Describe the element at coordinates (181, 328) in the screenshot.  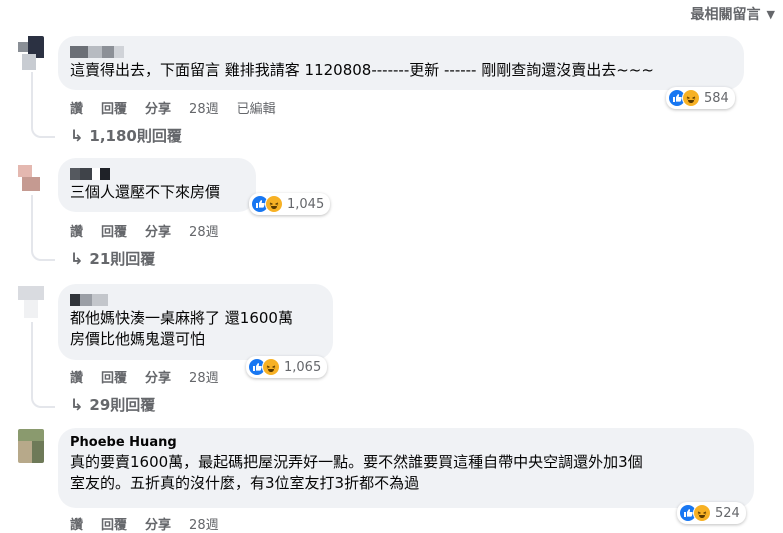
I see `comment-text: 都他媽快湊一桌麻將了 還1600萬 房價比他媽鬼還可怕` at that location.